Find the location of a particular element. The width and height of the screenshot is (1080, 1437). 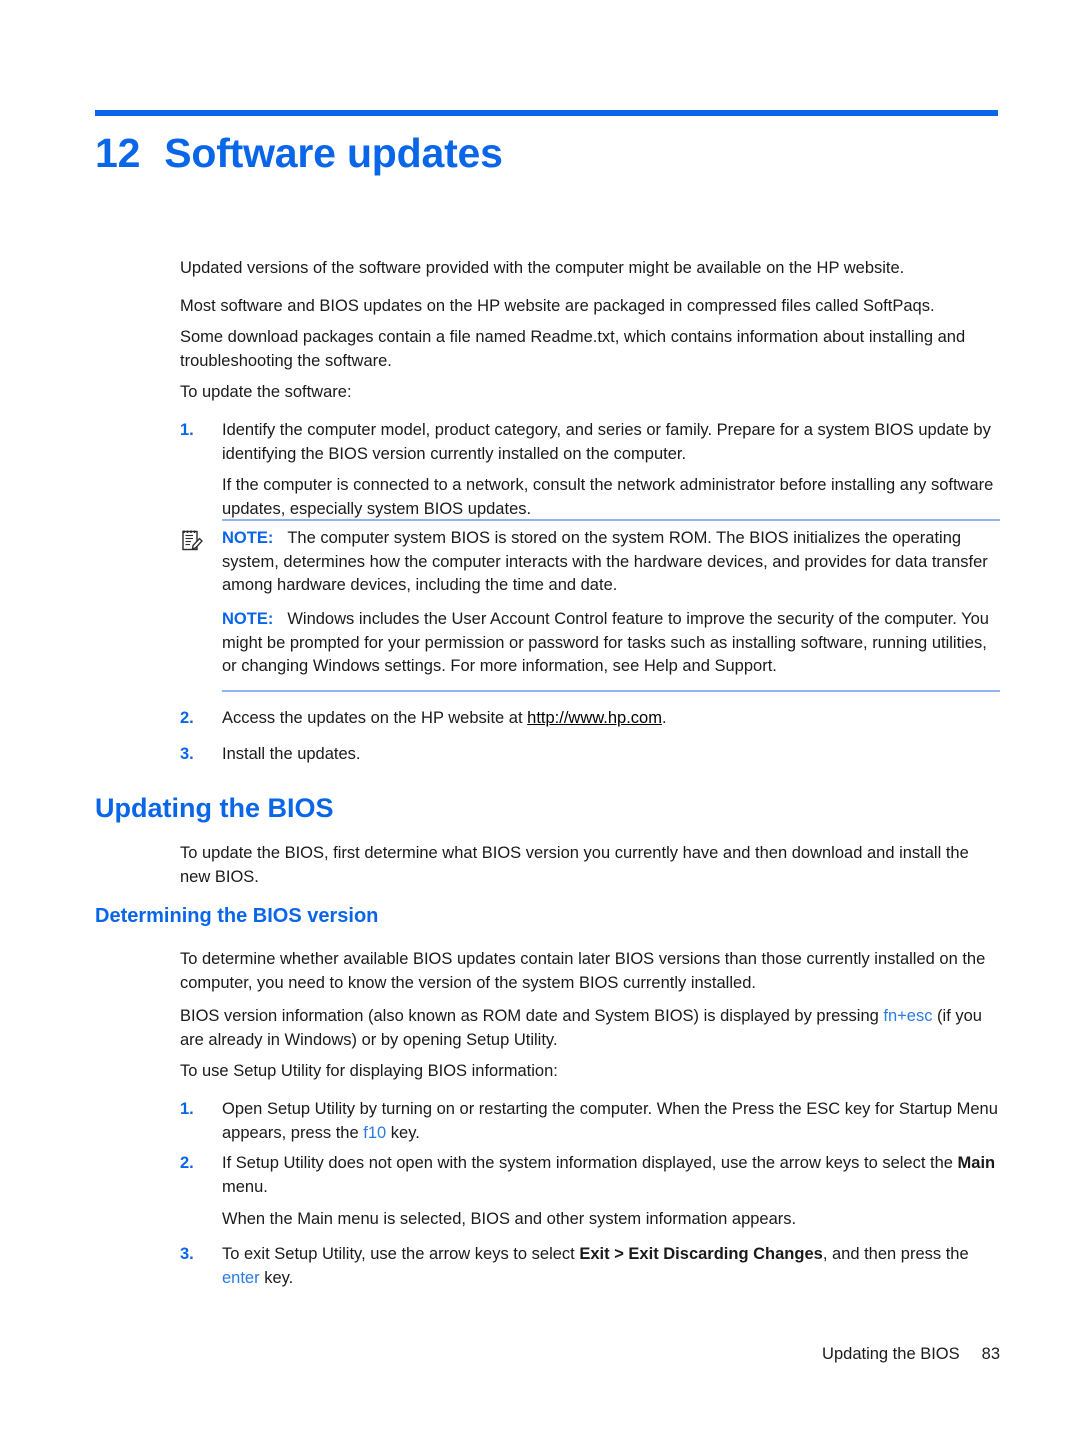

note-rule-top is located at coordinates (611, 520).